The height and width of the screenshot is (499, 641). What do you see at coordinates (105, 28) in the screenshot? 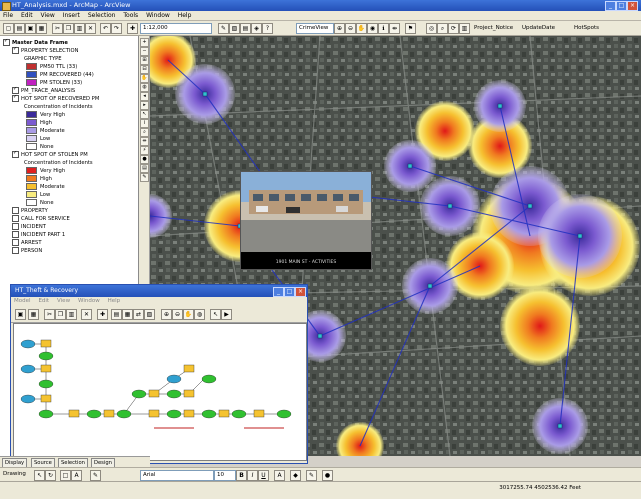
I see `undo-icon: ↶` at bounding box center [105, 28].